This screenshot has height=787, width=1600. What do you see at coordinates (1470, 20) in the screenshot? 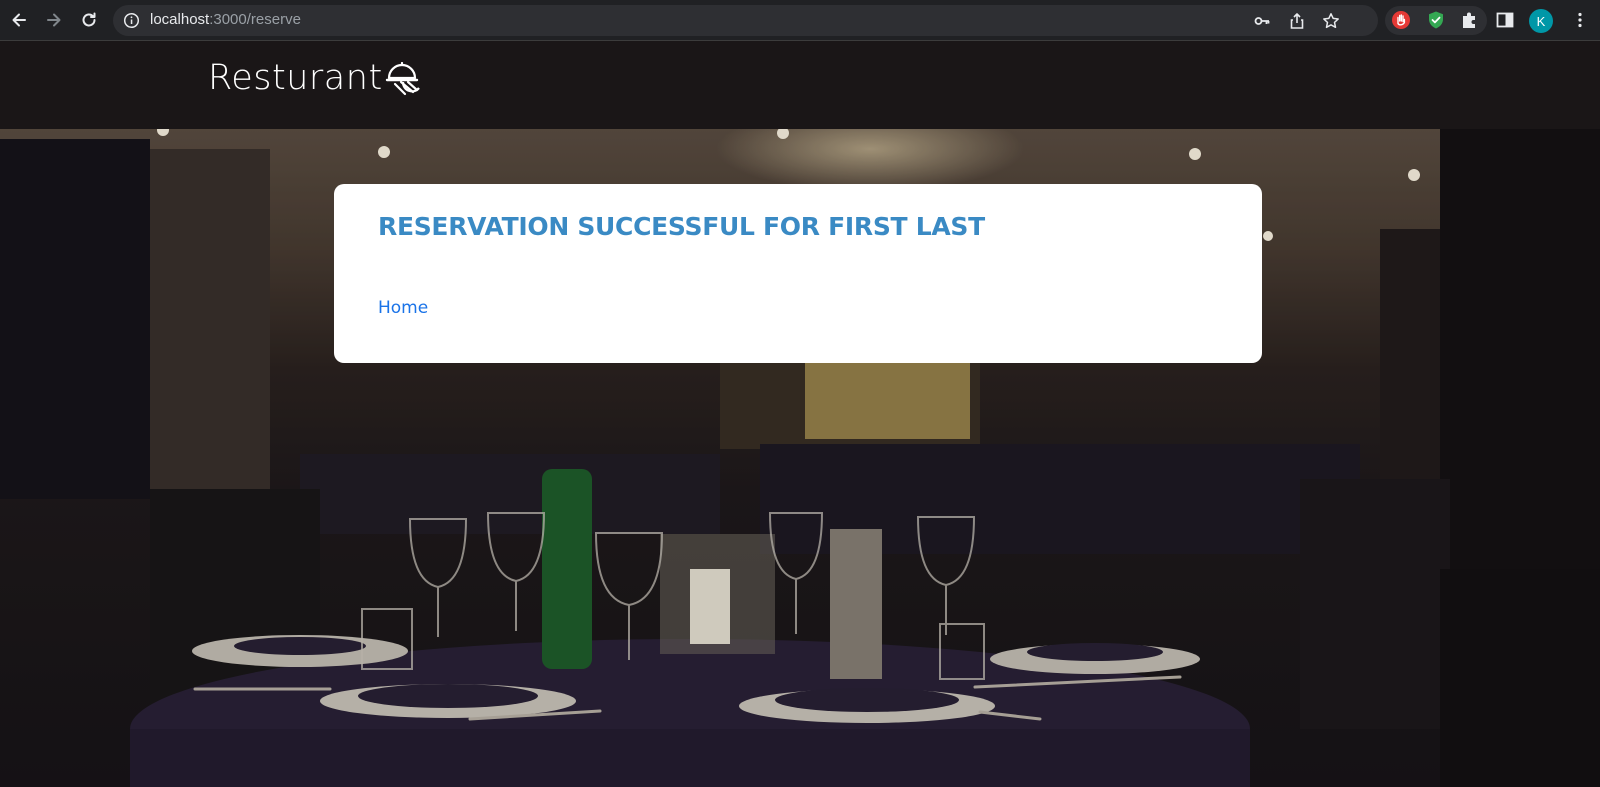
I see `puzzle-icon` at bounding box center [1470, 20].